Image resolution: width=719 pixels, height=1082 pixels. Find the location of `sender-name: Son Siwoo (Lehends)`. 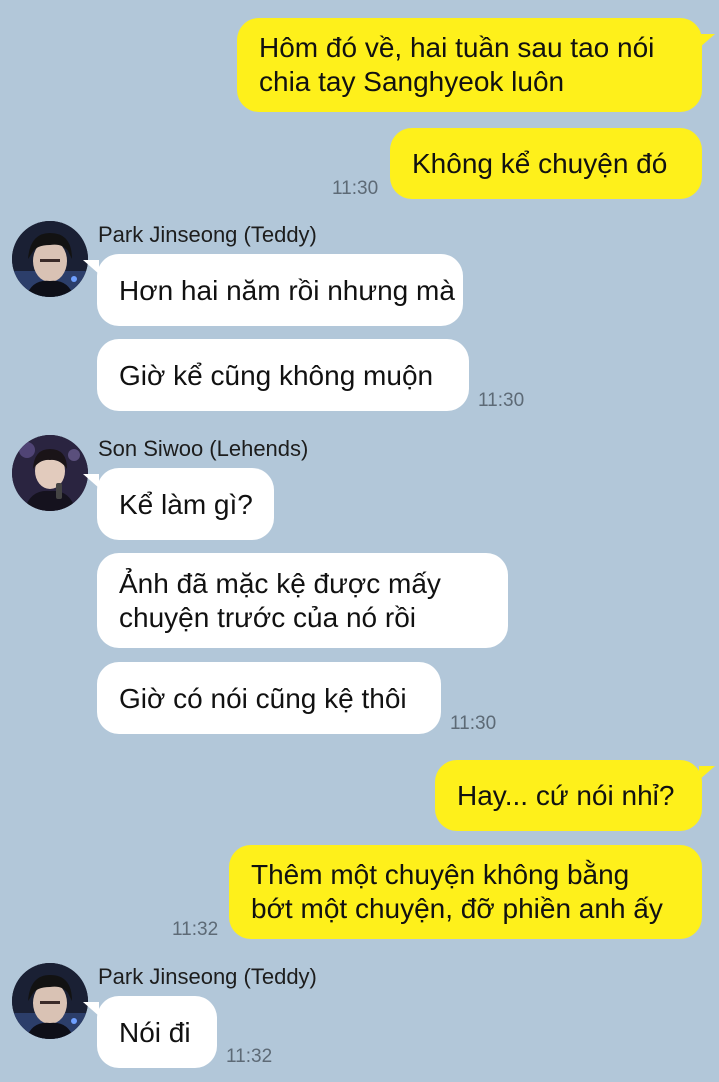

sender-name: Son Siwoo (Lehends) is located at coordinates (203, 448).